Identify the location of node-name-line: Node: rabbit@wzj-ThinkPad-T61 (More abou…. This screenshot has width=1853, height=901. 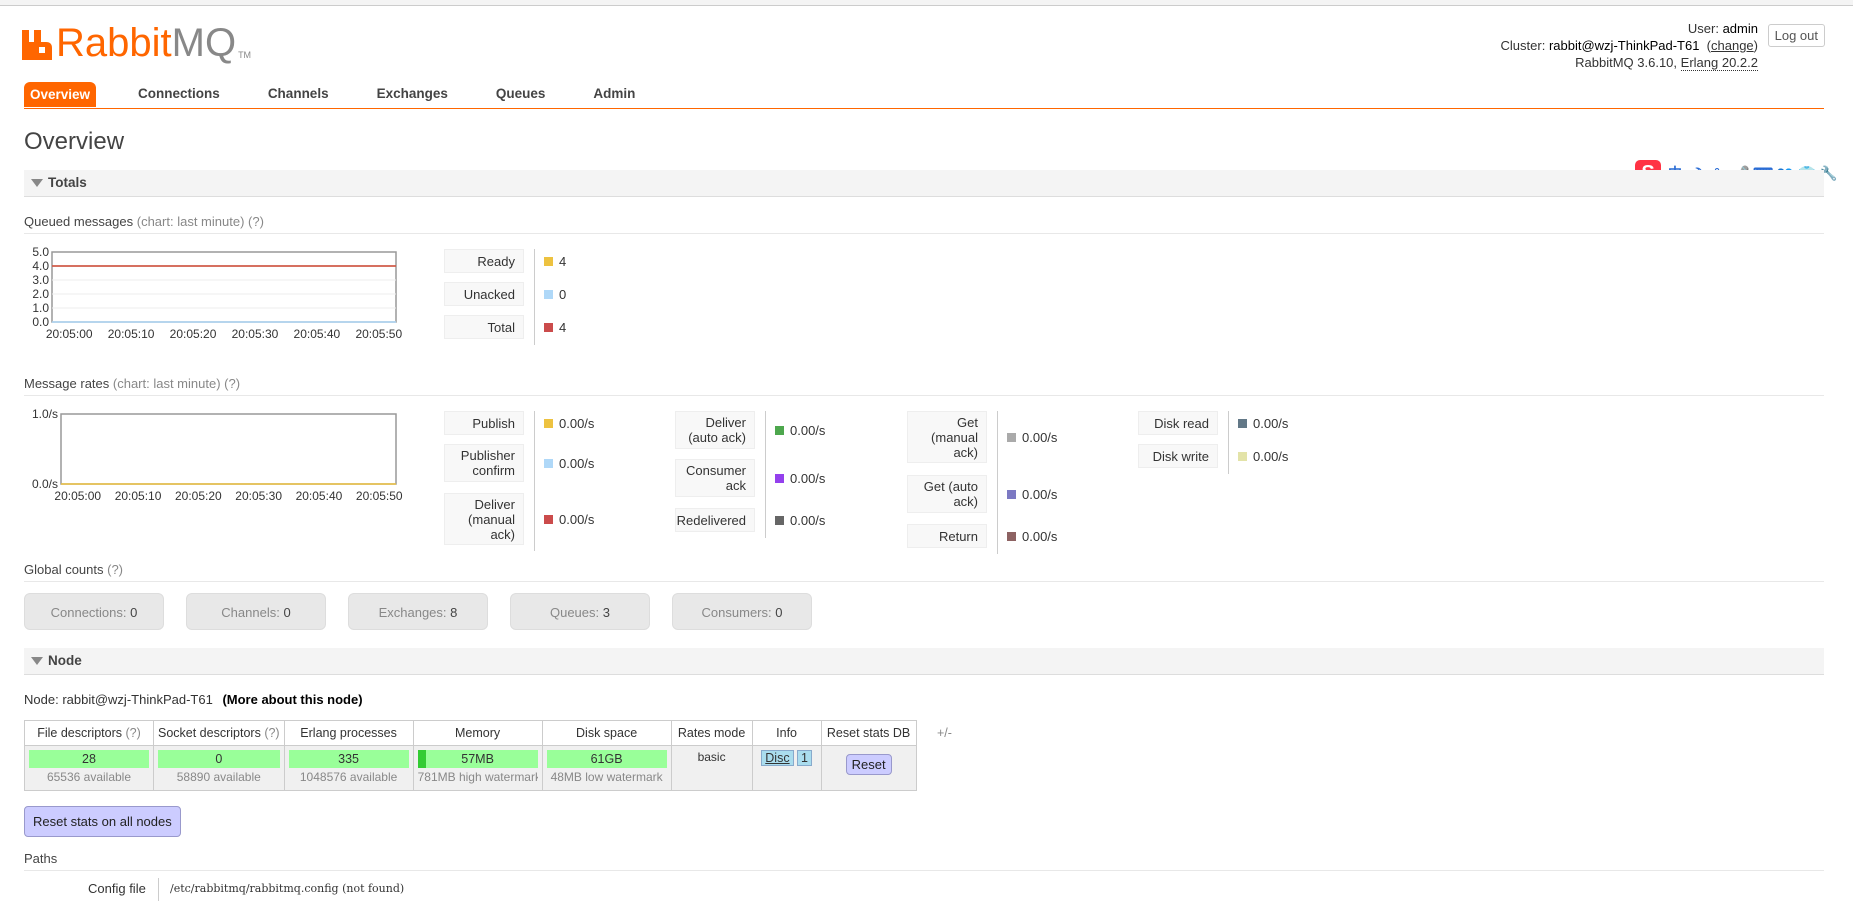
(193, 699).